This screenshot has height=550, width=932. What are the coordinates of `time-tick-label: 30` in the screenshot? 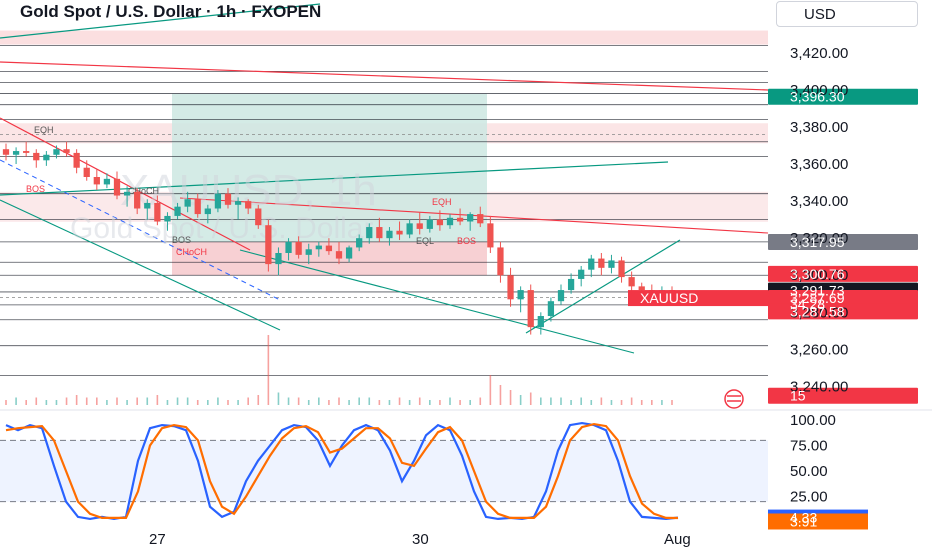 It's located at (420, 539).